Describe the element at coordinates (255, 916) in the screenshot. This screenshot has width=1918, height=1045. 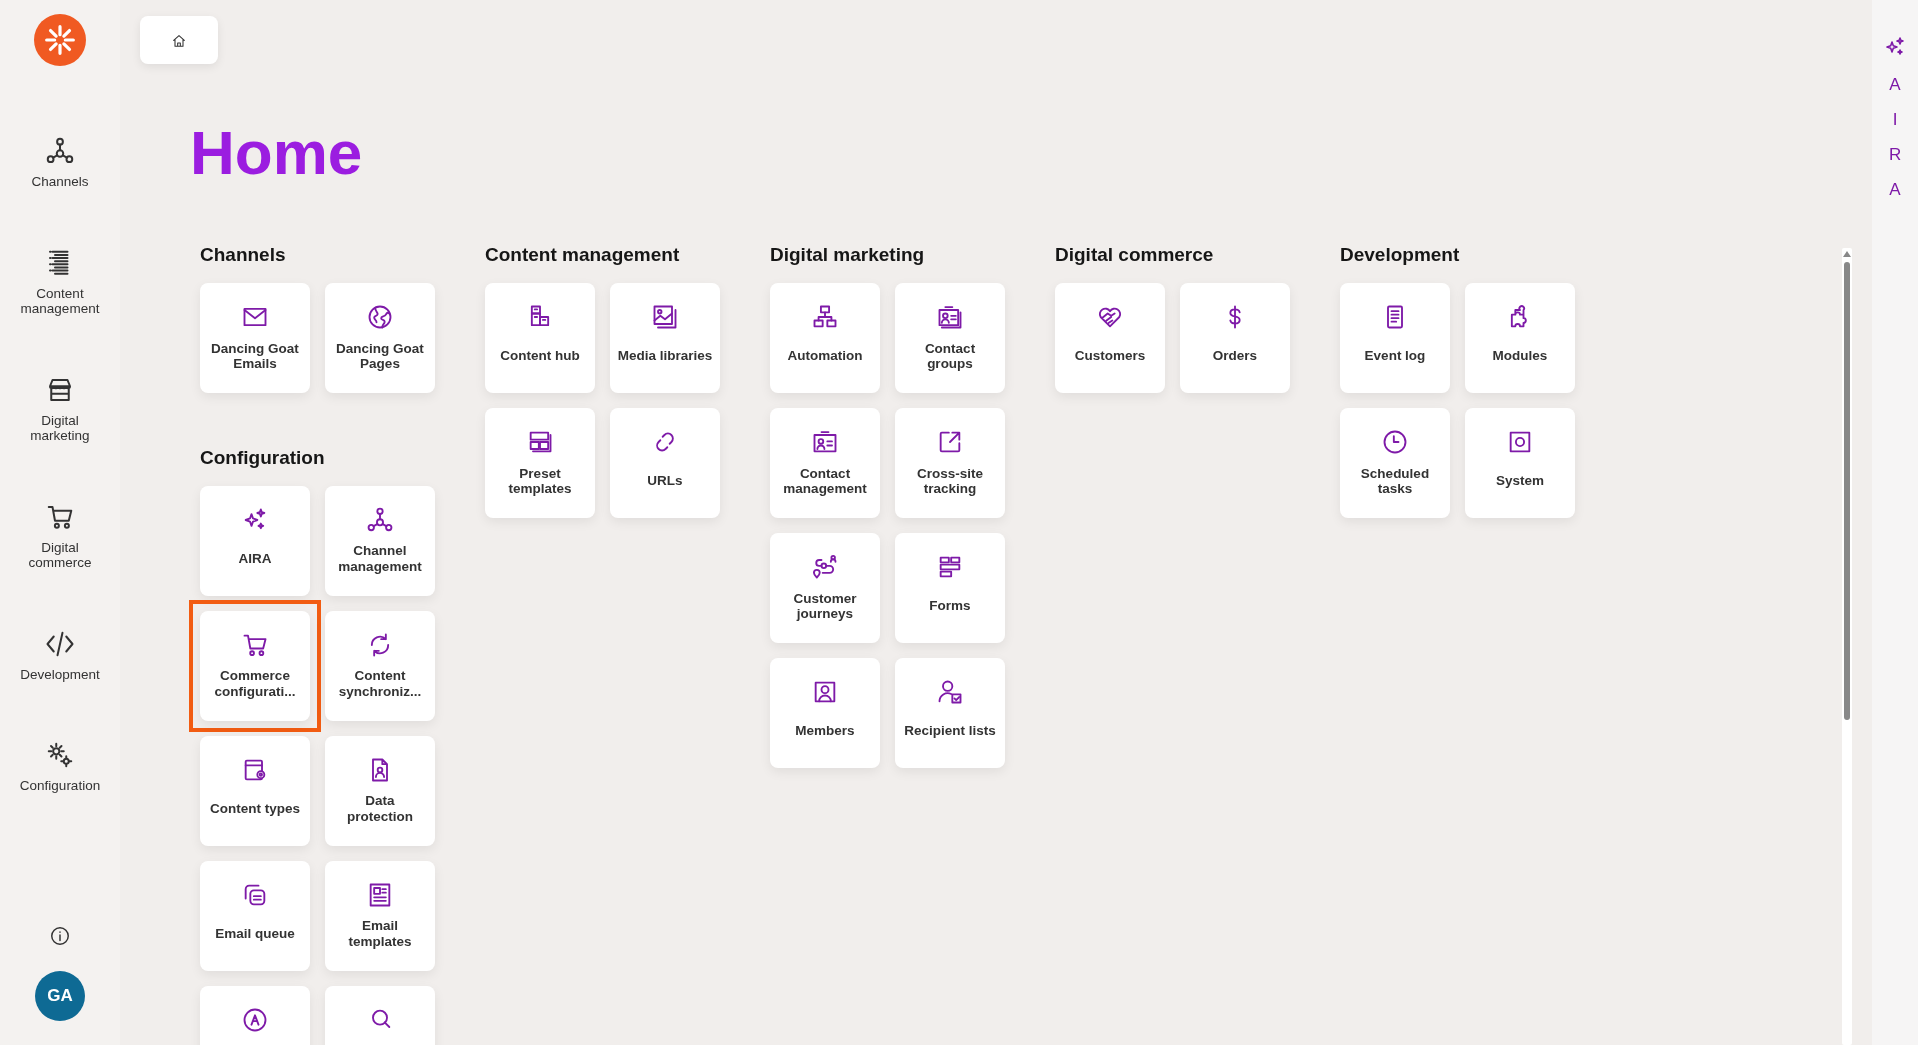
I see `app-tile: Email queue` at that location.